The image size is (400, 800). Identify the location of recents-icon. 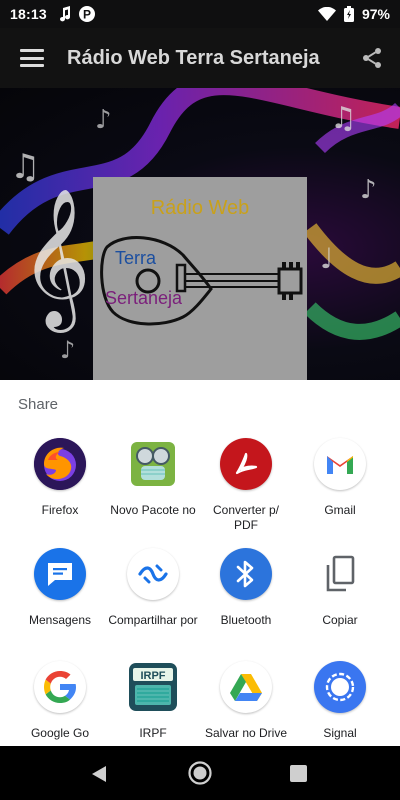
(298, 773).